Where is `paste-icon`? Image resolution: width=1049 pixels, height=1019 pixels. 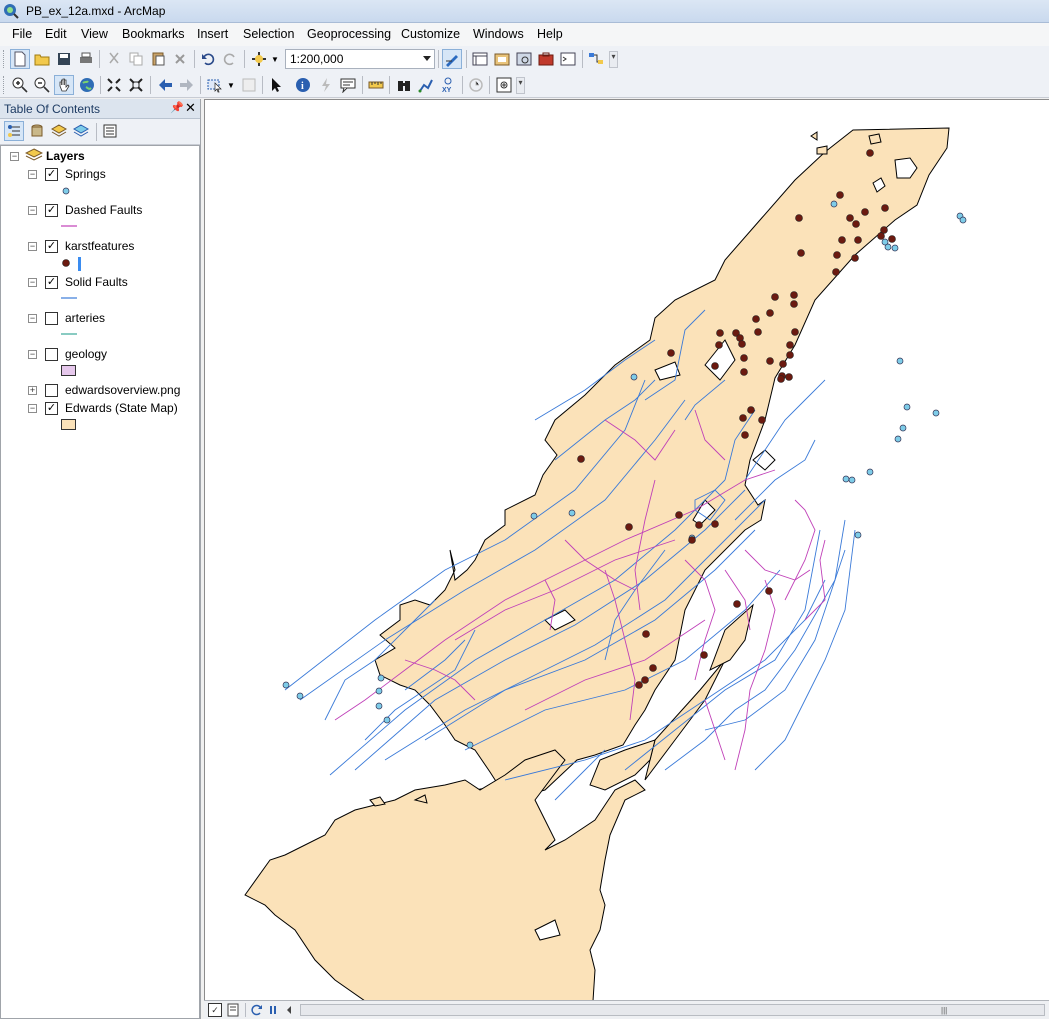 paste-icon is located at coordinates (158, 59).